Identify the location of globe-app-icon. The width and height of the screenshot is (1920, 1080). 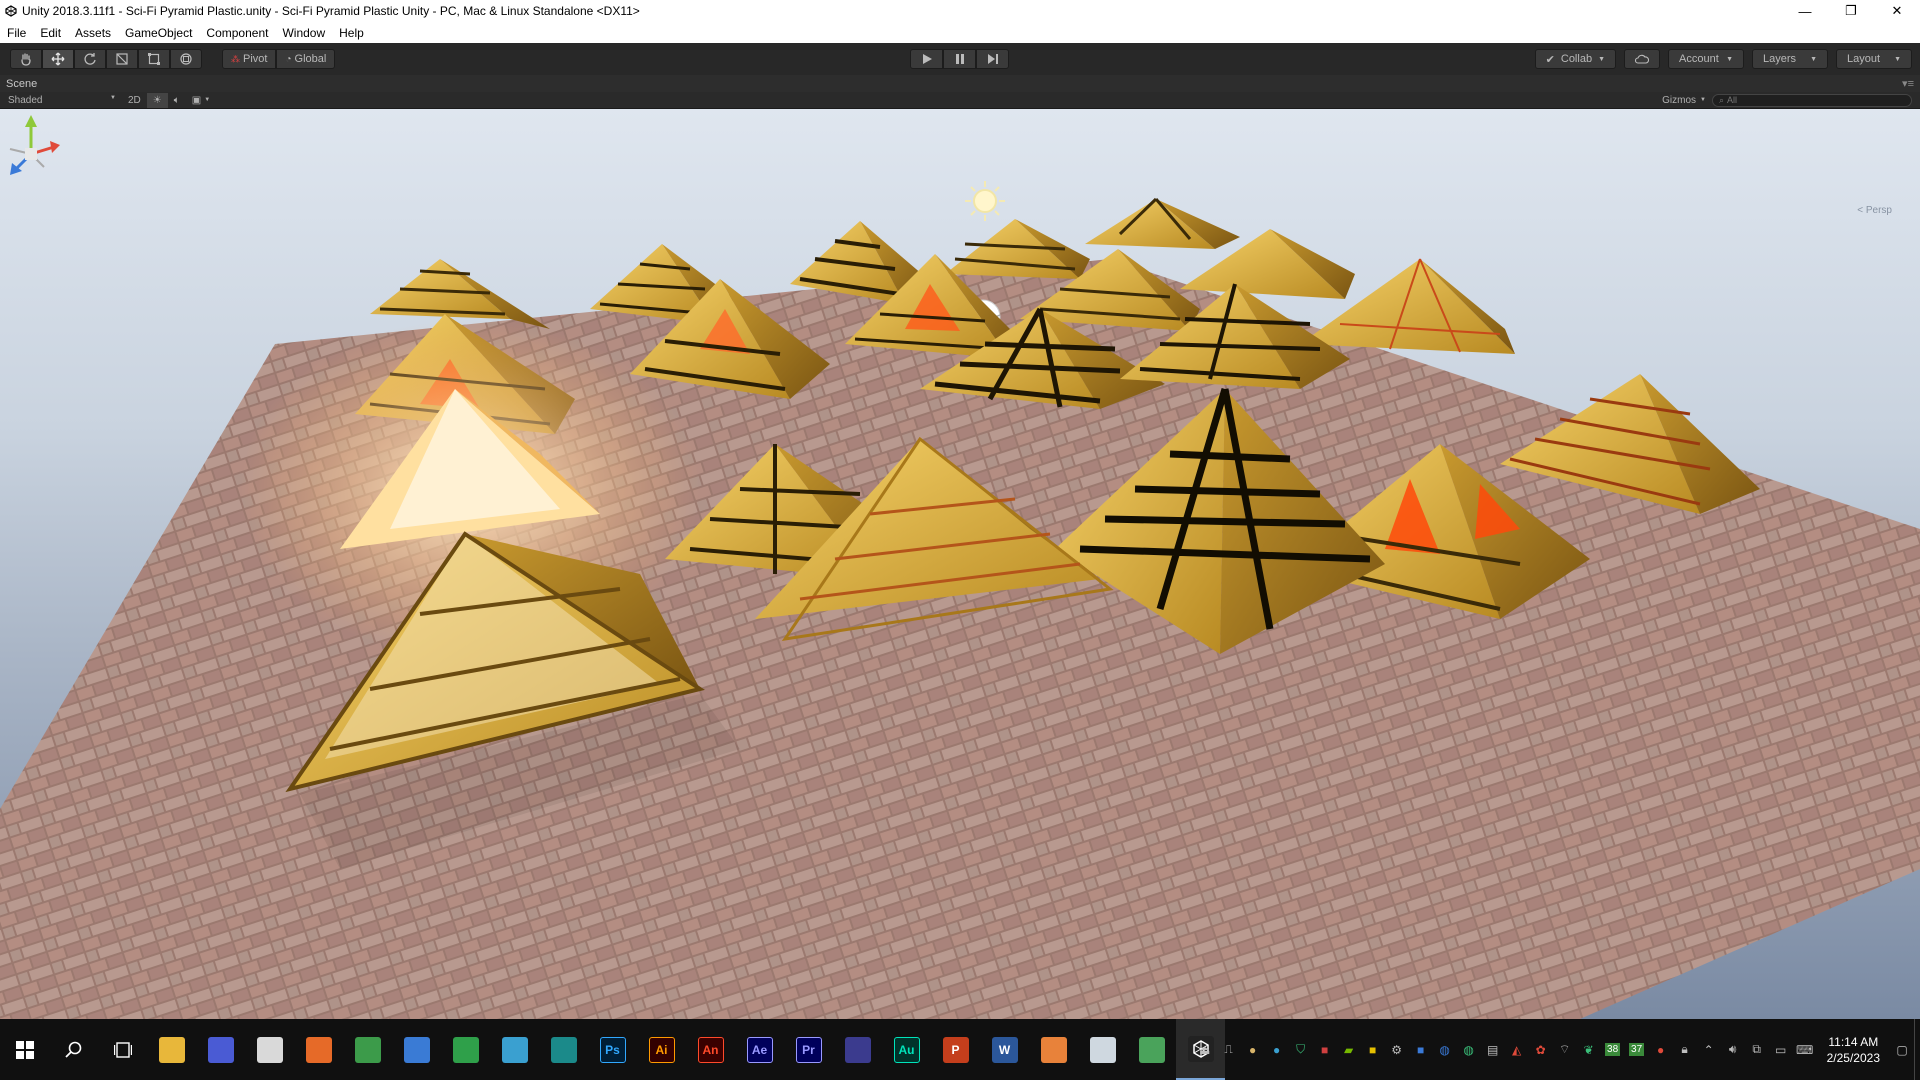
(465, 1049).